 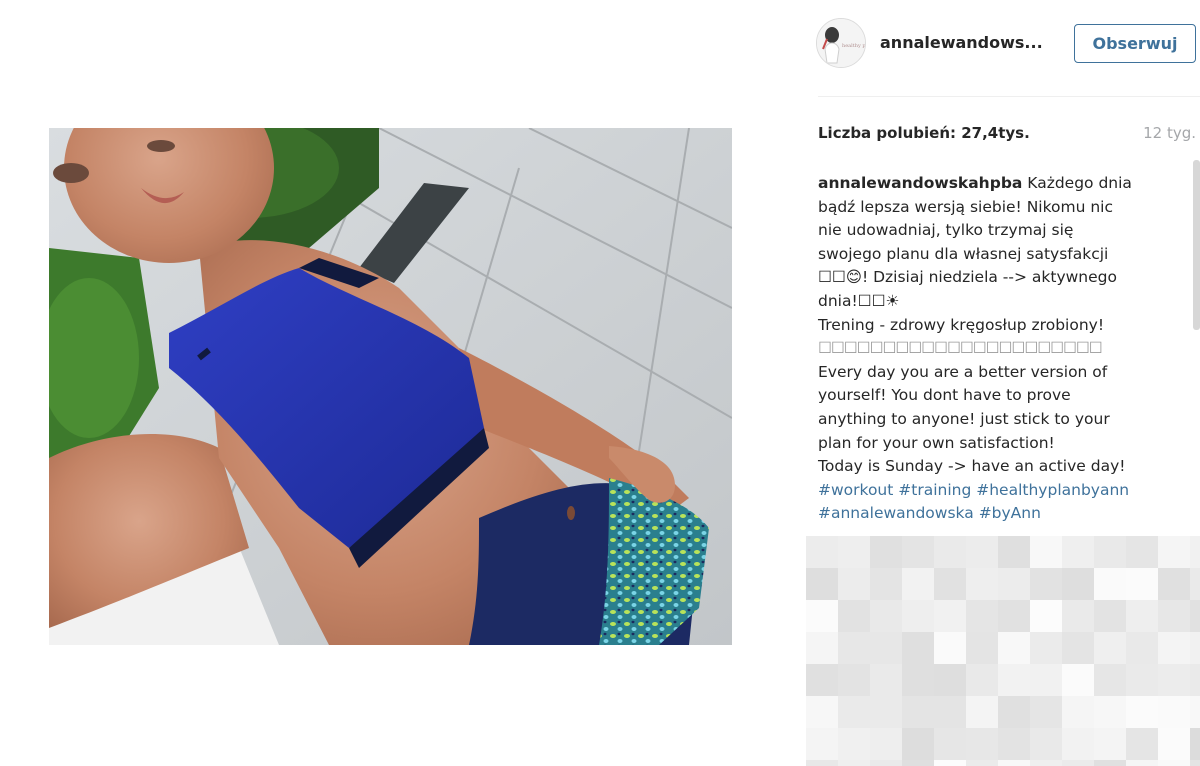 What do you see at coordinates (934, 490) in the screenshot?
I see `hashtag-link: #training` at bounding box center [934, 490].